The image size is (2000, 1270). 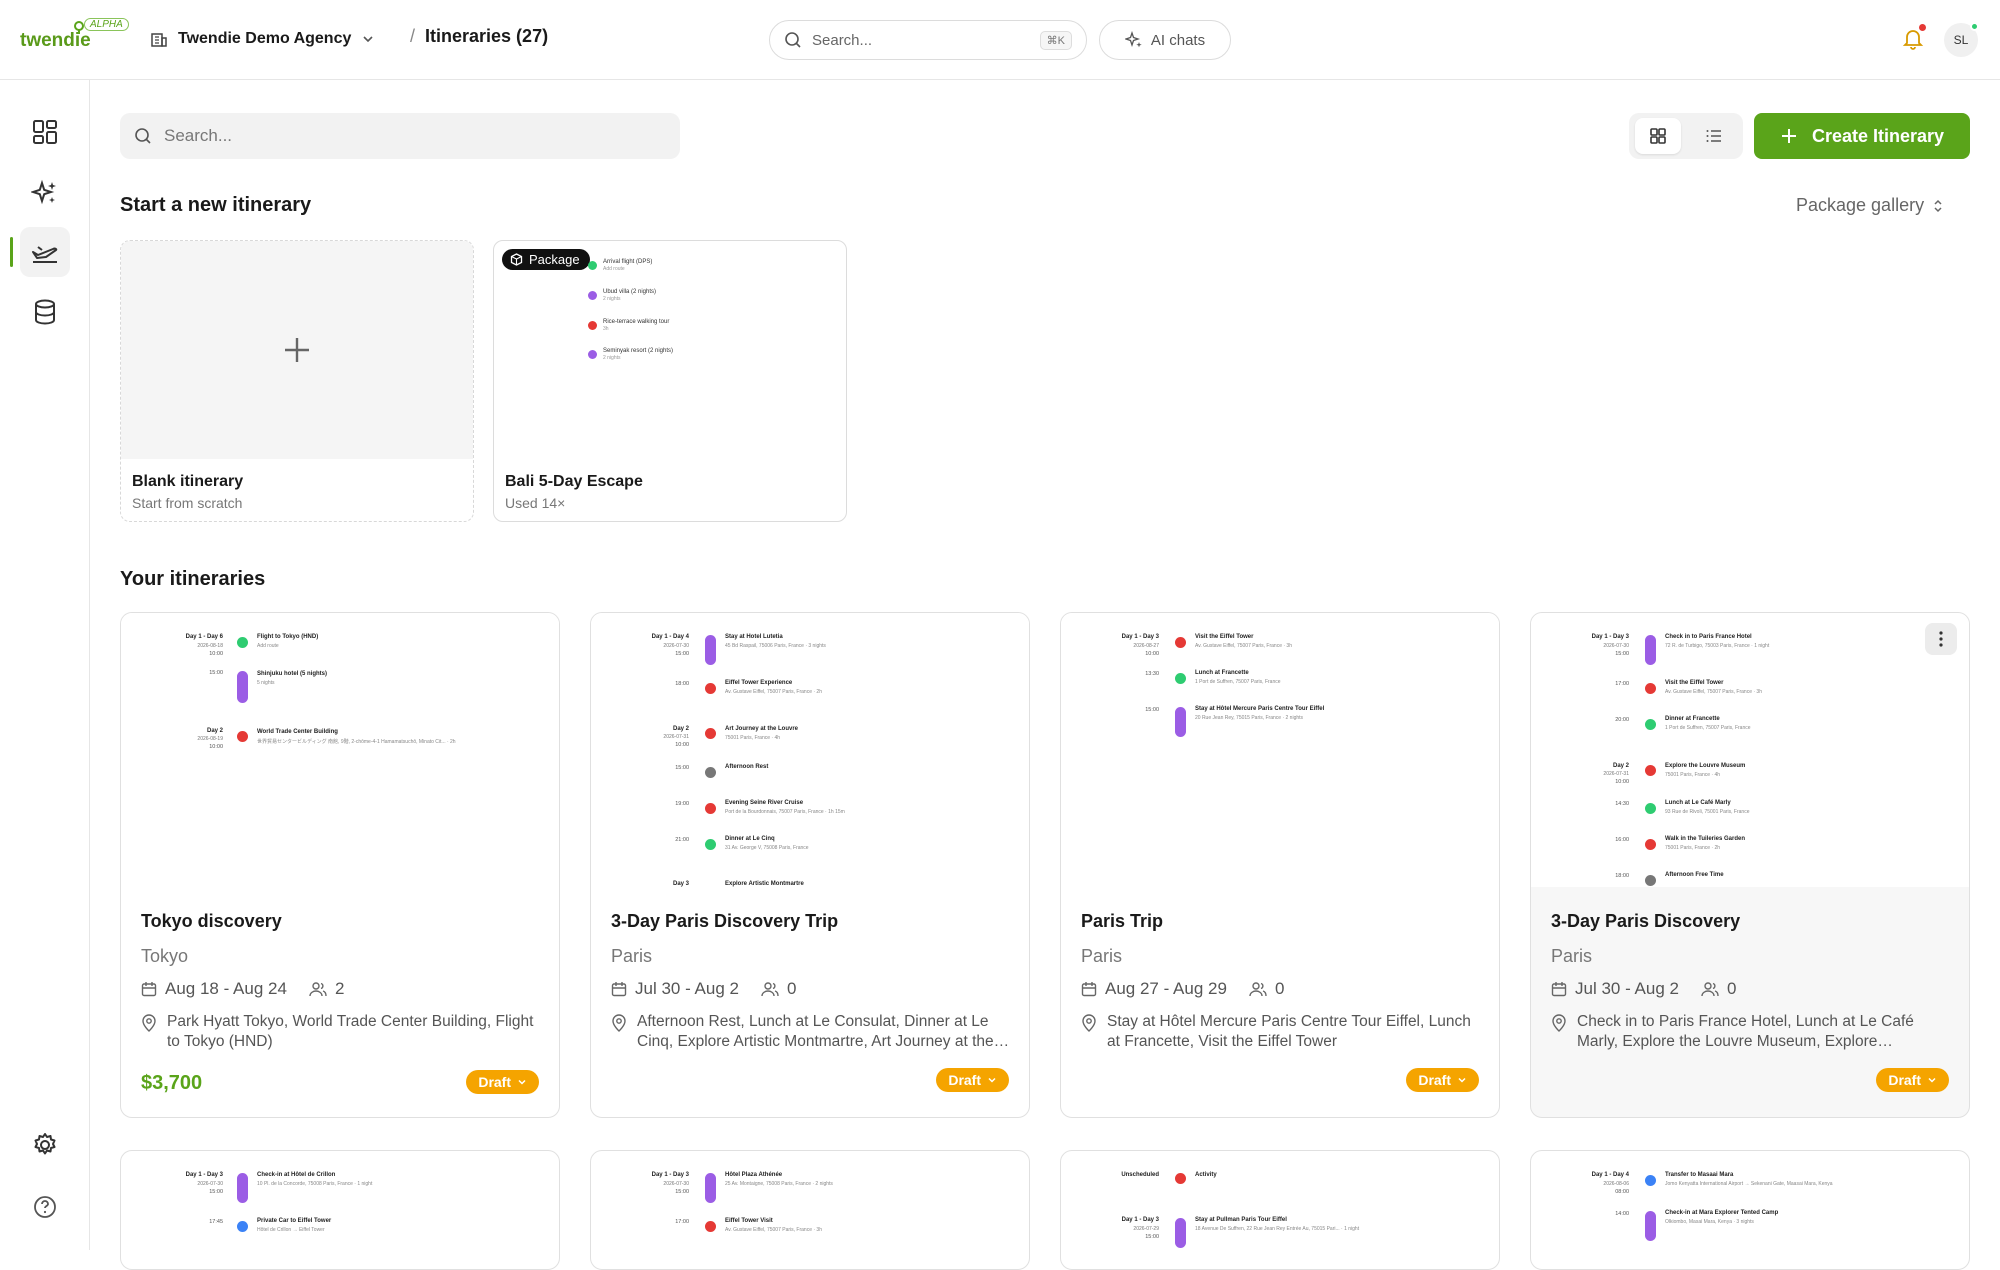 What do you see at coordinates (242, 1226) in the screenshot?
I see `transfer-dot` at bounding box center [242, 1226].